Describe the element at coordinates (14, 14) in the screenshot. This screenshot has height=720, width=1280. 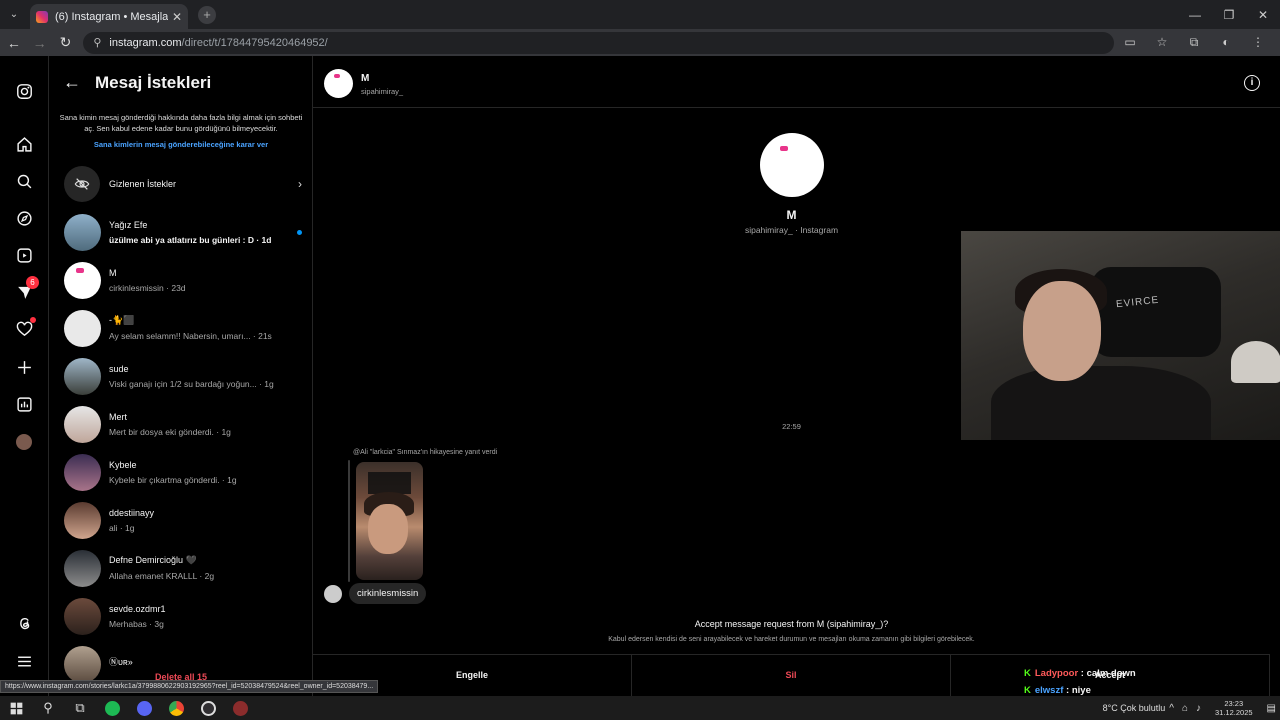
I see `tab-search-icon: ⌄` at that location.